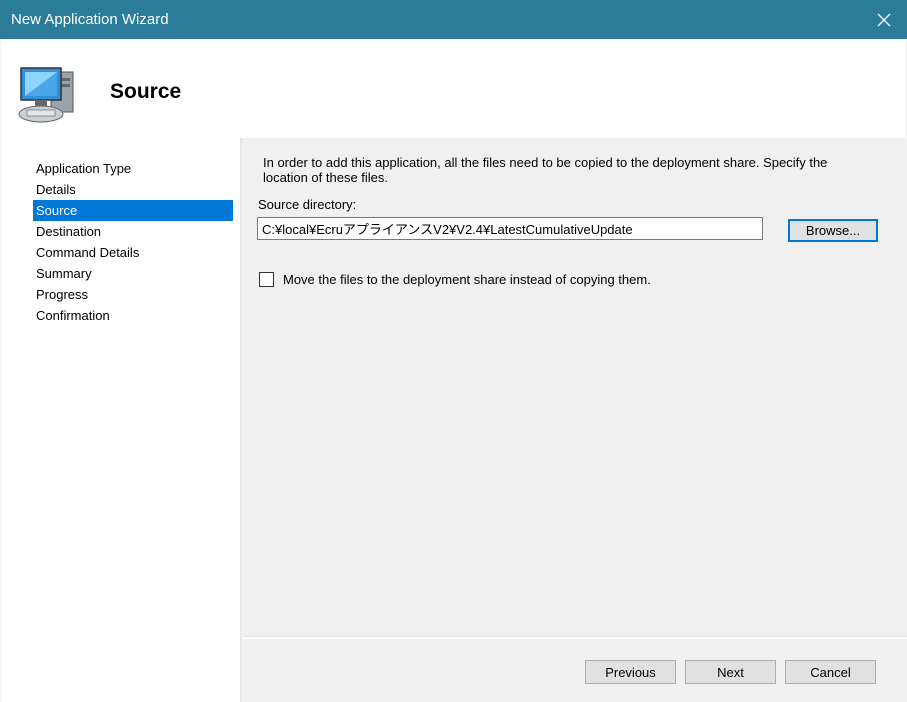  I want to click on computer-icon, so click(50, 96).